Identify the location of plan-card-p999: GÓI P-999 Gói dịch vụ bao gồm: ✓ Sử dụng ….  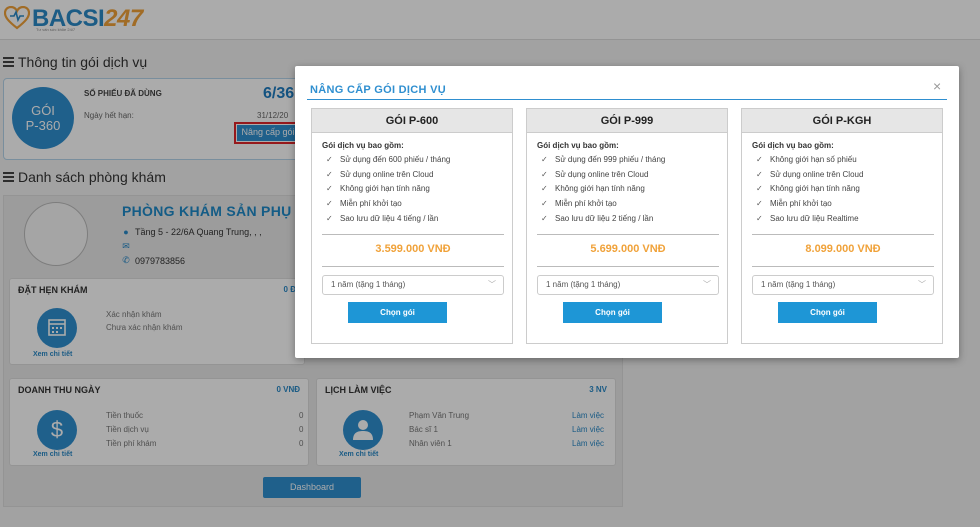
(627, 226).